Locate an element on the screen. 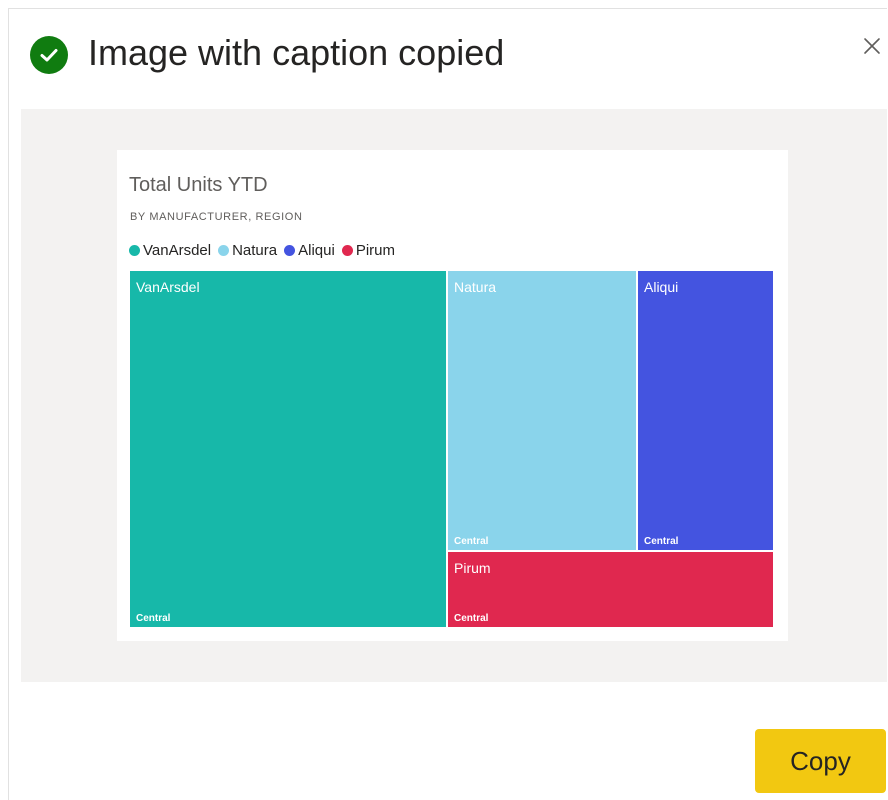 This screenshot has height=800, width=888. legend-item: VanArsdel is located at coordinates (170, 250).